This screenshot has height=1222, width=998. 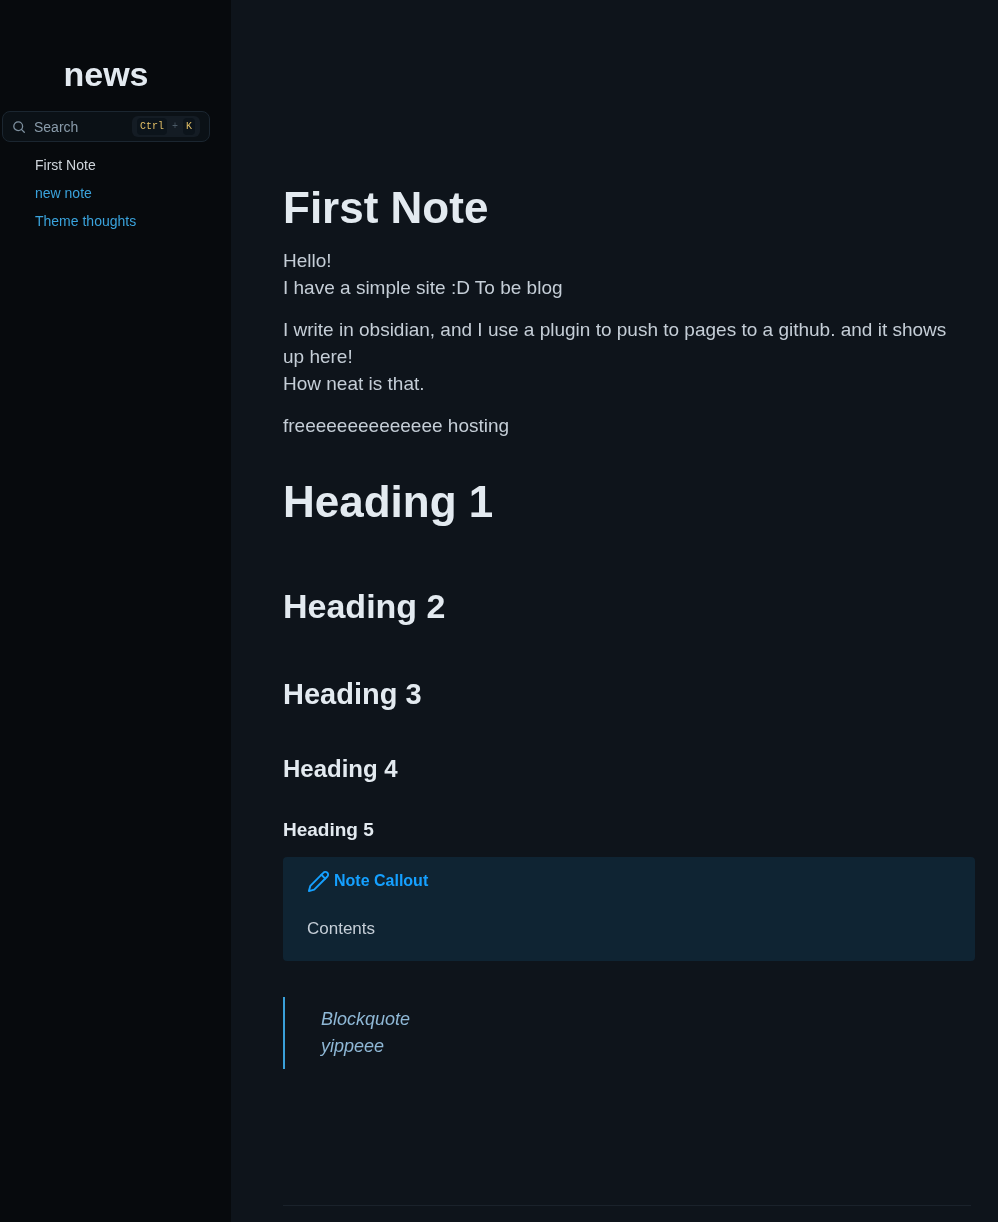 What do you see at coordinates (19, 127) in the screenshot?
I see `search-icon` at bounding box center [19, 127].